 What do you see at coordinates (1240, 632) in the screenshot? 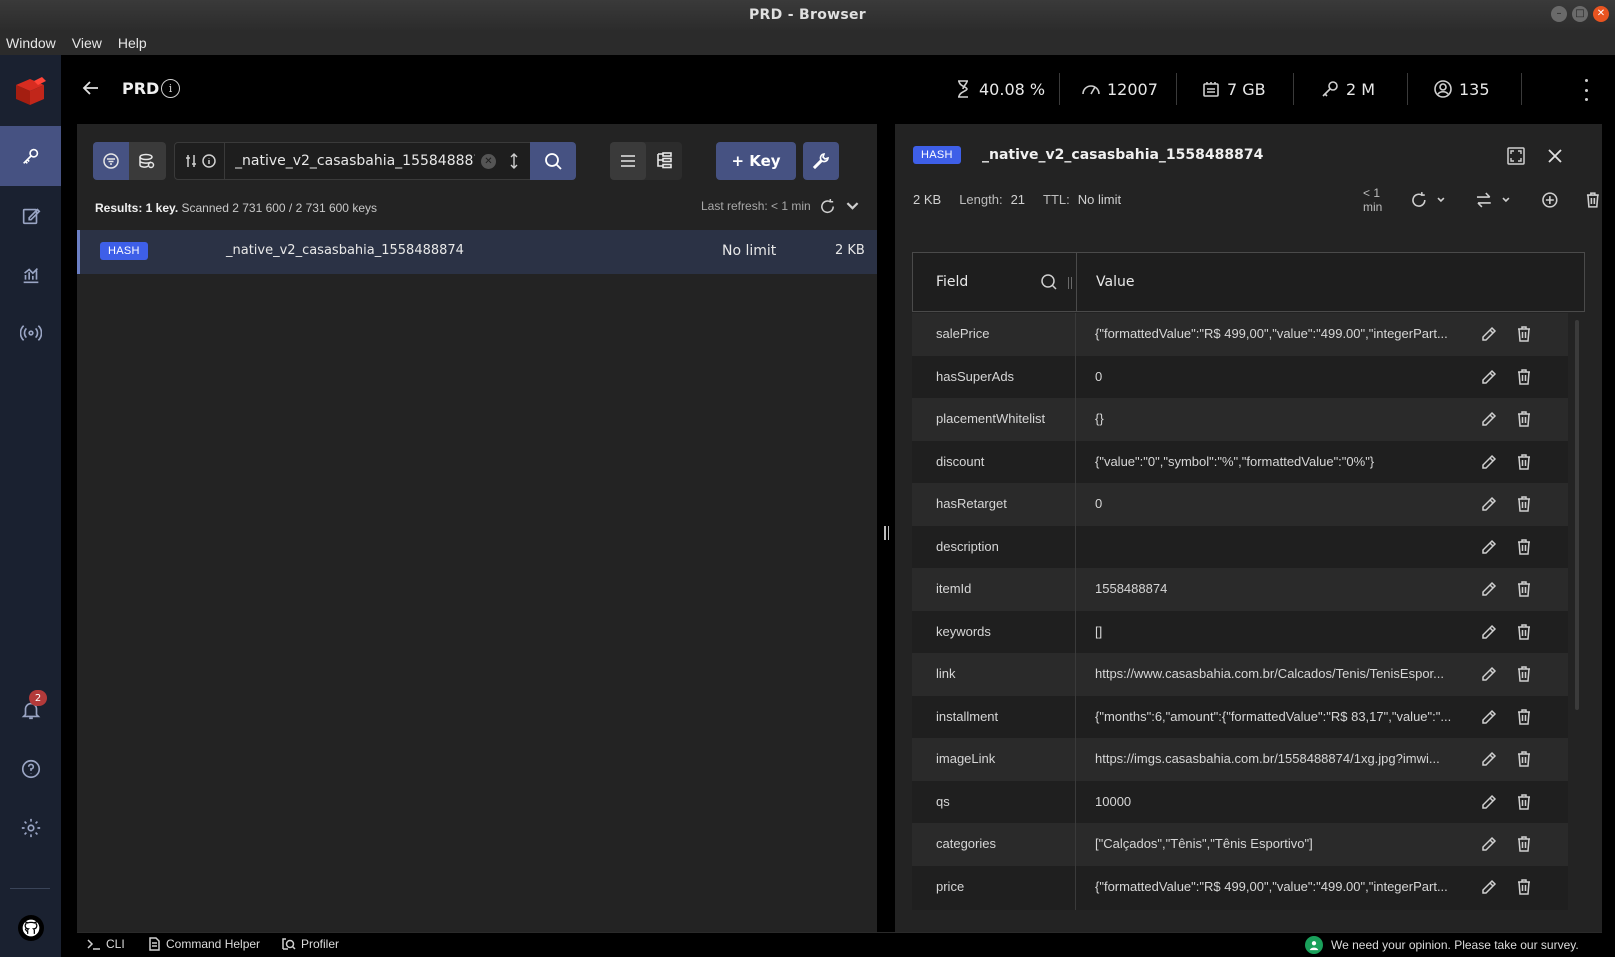
I see `table-row: keywords []` at bounding box center [1240, 632].